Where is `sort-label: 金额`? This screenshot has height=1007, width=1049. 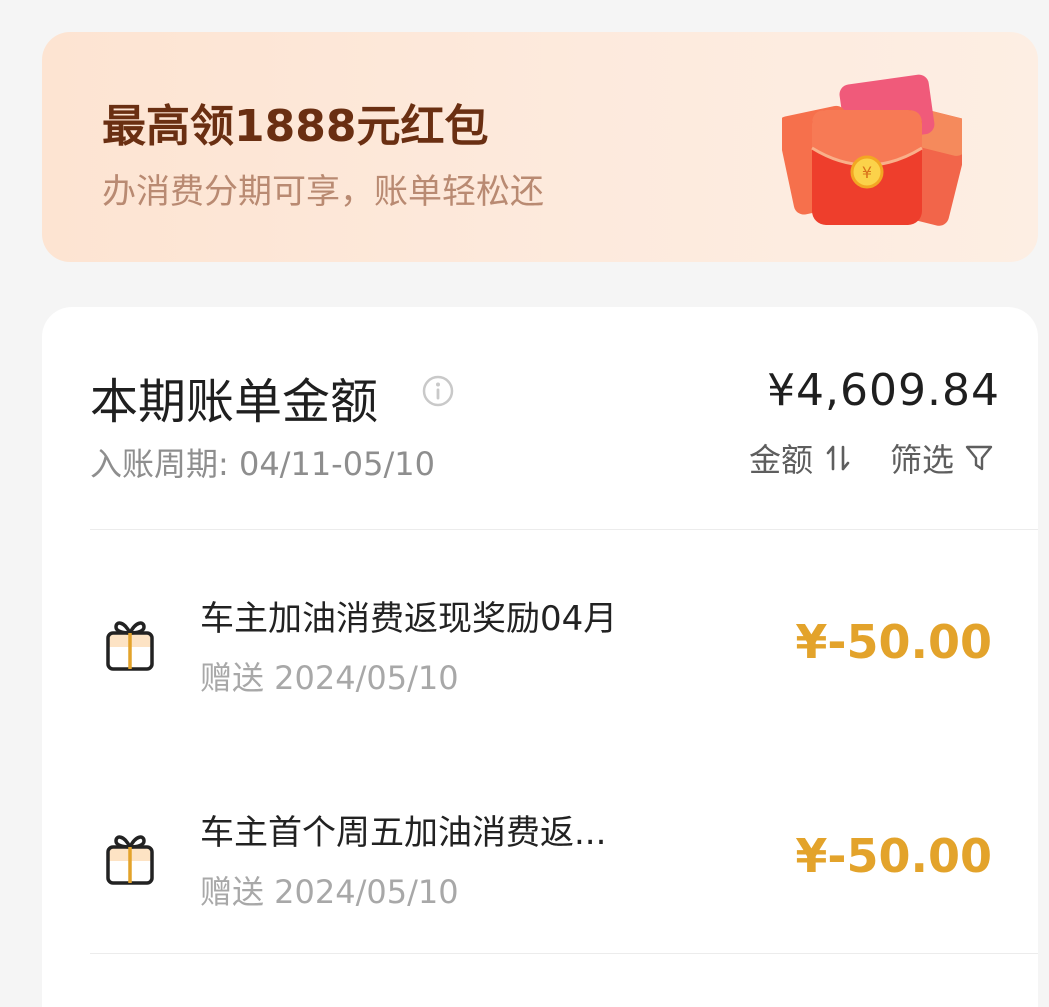 sort-label: 金额 is located at coordinates (781, 460).